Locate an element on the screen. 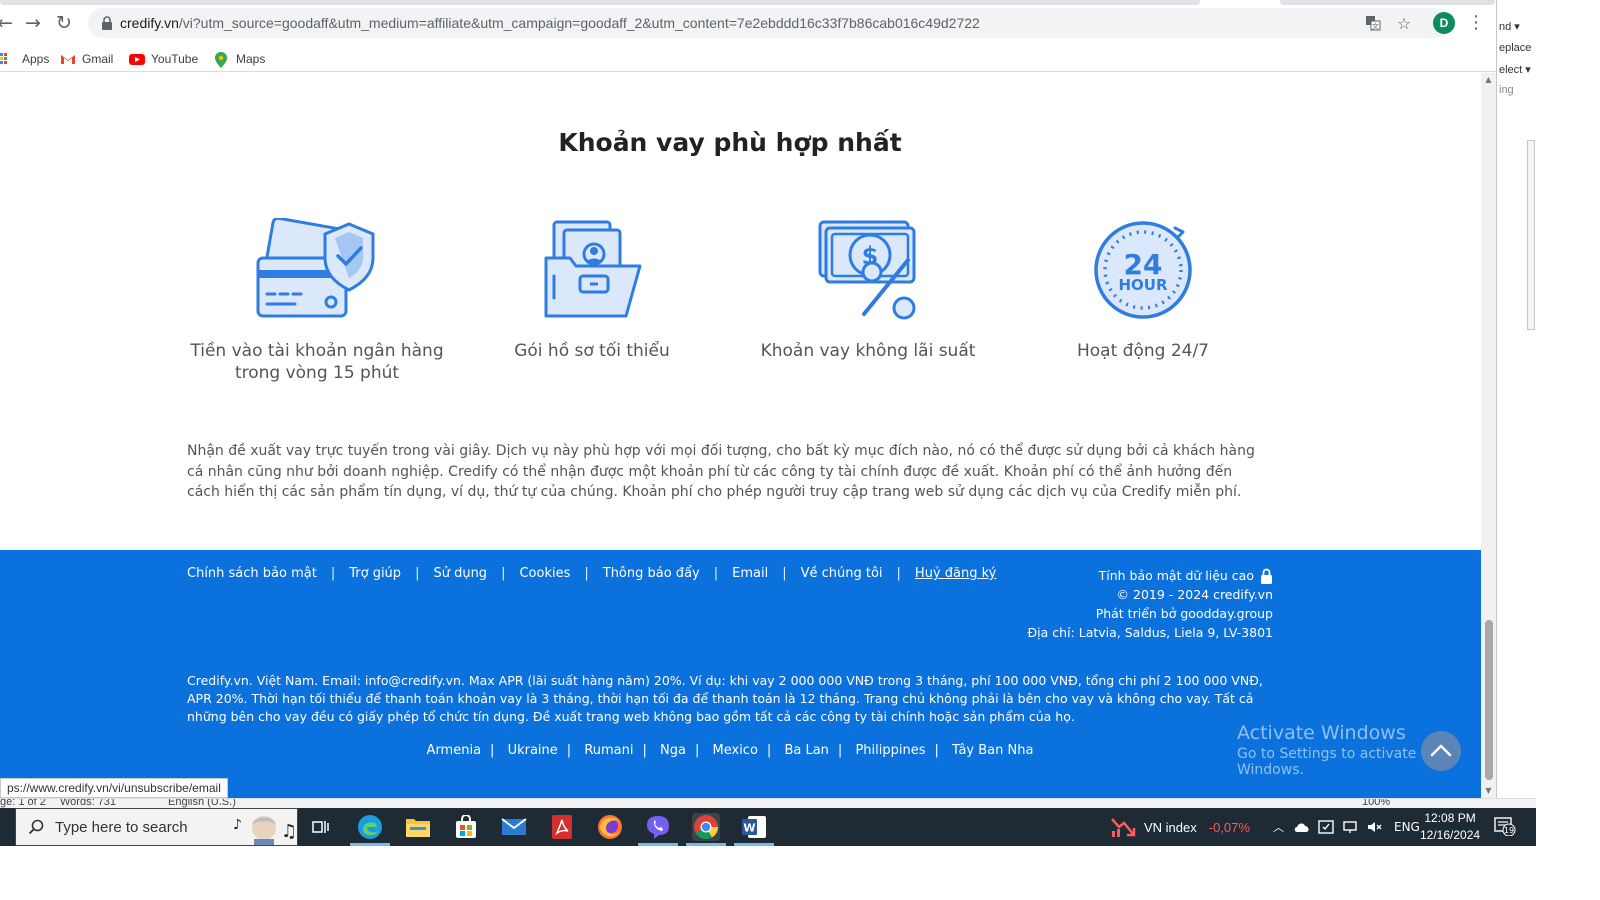 The width and height of the screenshot is (1600, 900). taskbar-clock: 12:08 PM 12/16/2024 is located at coordinates (1450, 827).